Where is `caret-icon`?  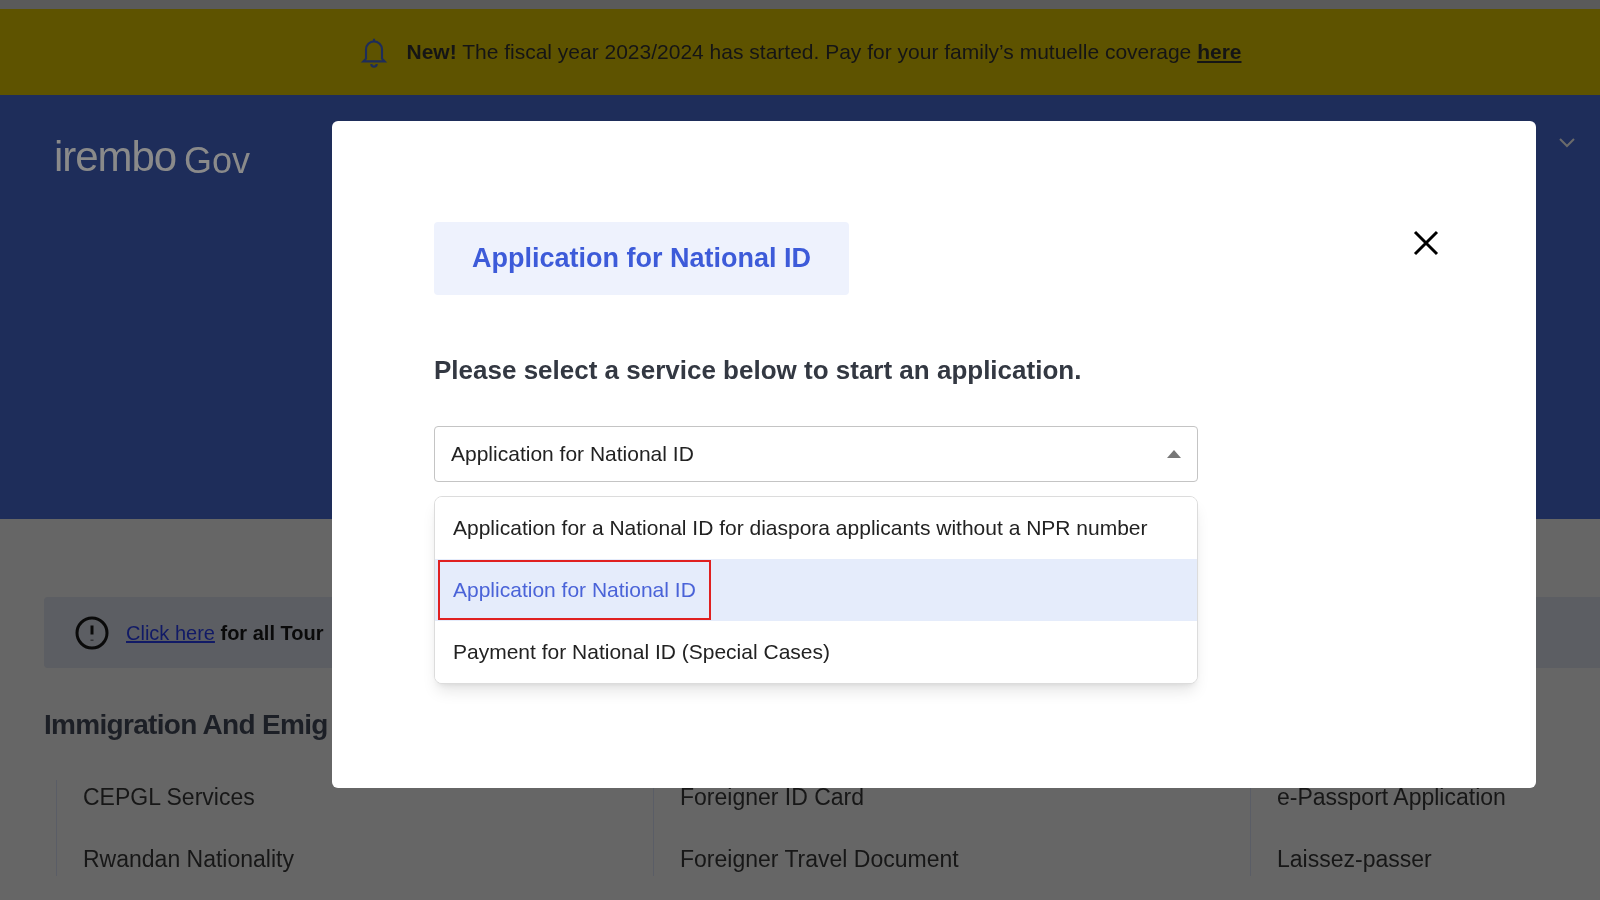 caret-icon is located at coordinates (1174, 454).